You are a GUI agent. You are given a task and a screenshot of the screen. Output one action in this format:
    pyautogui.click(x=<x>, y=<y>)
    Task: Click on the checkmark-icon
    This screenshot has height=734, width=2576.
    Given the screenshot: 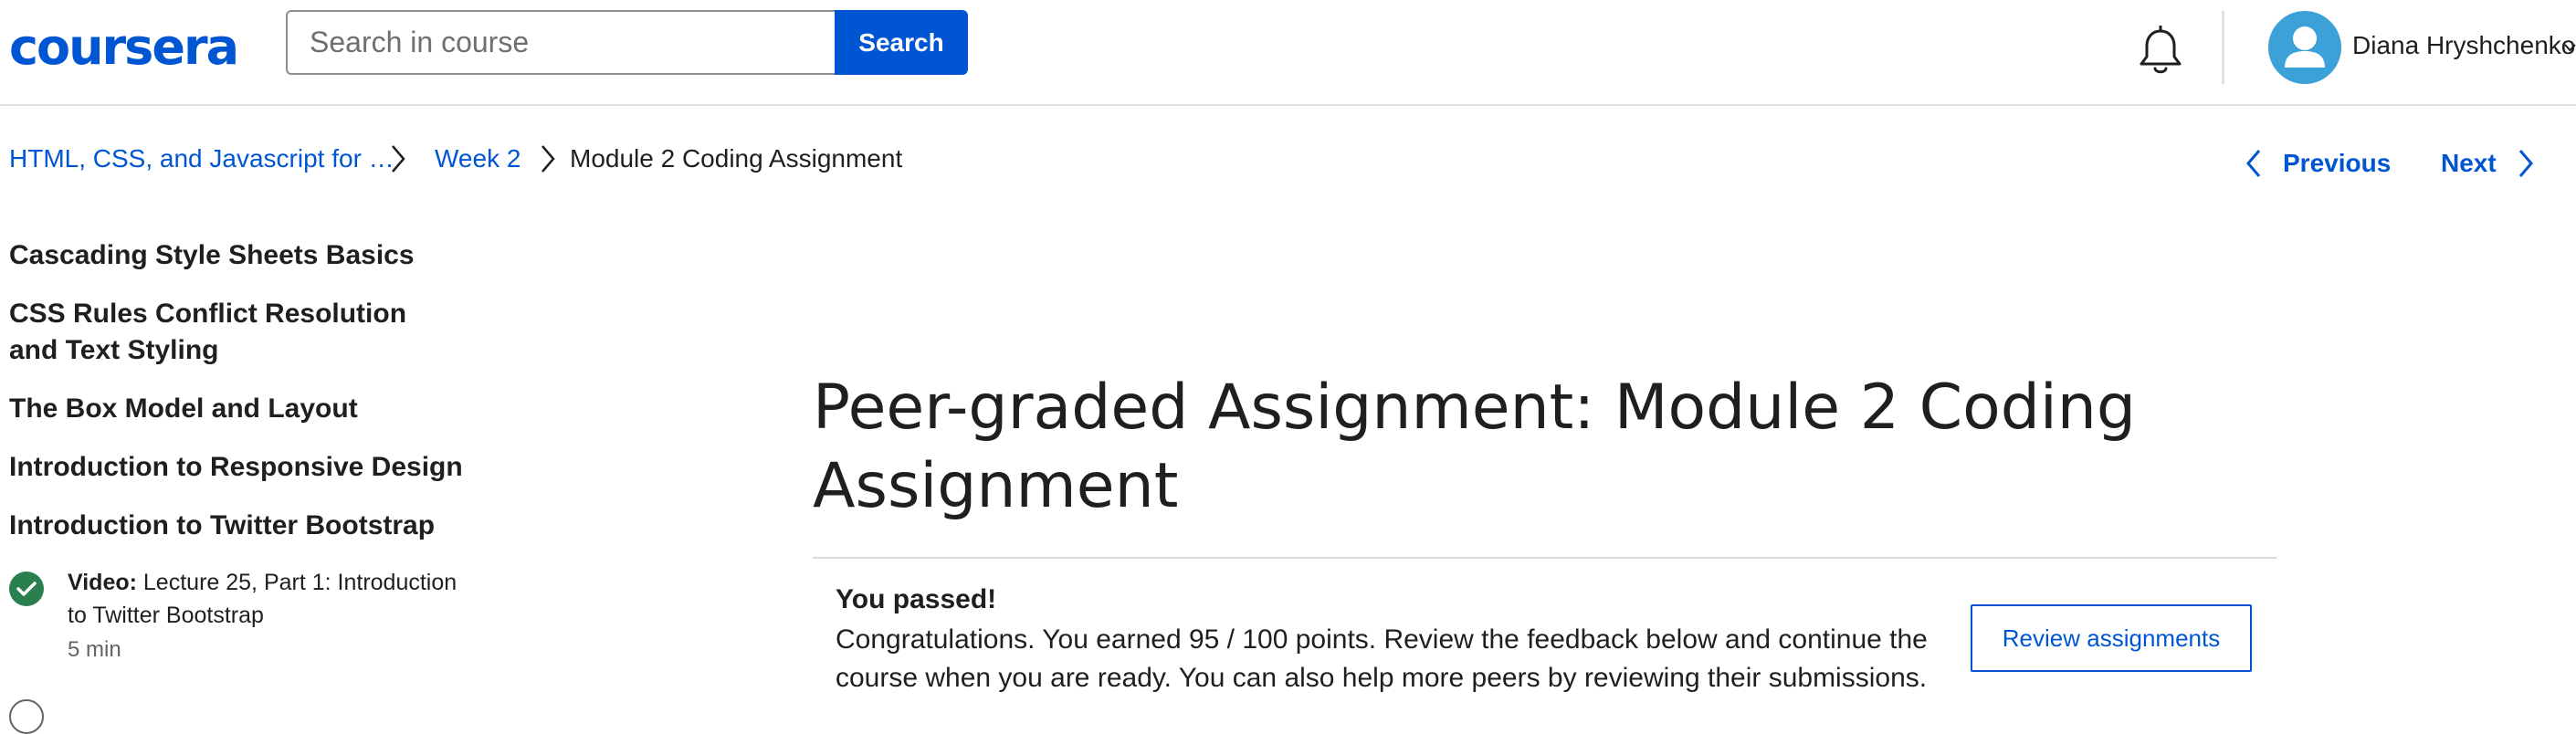 What is the action you would take?
    pyautogui.click(x=26, y=588)
    